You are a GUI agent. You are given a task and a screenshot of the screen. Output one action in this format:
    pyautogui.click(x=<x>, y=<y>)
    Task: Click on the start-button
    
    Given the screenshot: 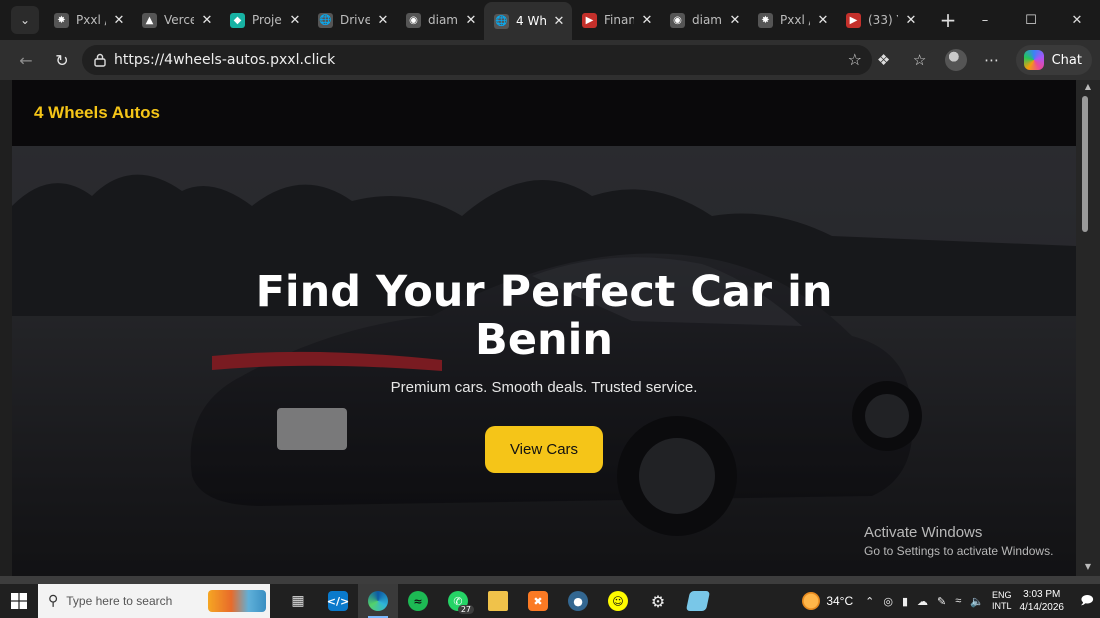 What is the action you would take?
    pyautogui.click(x=19, y=601)
    